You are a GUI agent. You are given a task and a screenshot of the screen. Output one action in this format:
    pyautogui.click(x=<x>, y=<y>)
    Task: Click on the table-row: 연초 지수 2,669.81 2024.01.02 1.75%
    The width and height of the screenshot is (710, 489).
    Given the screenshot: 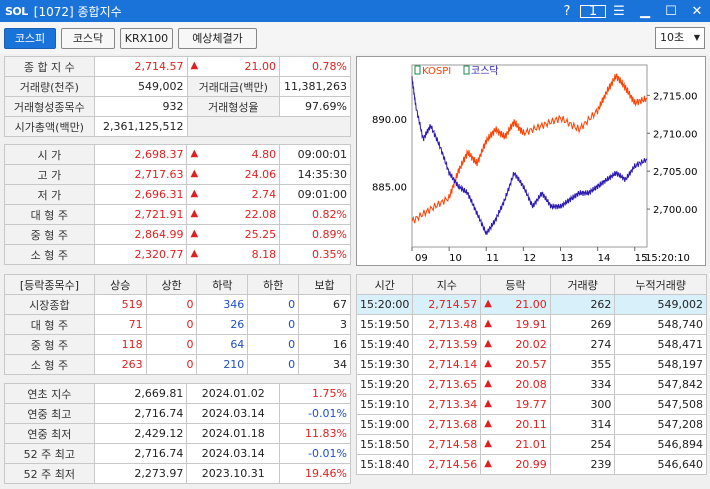 What is the action you would take?
    pyautogui.click(x=177, y=393)
    